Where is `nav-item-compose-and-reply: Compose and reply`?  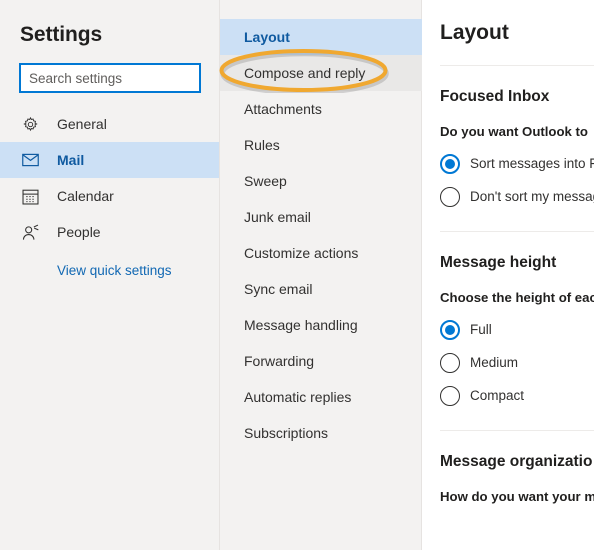
nav-item-compose-and-reply: Compose and reply is located at coordinates (330, 73).